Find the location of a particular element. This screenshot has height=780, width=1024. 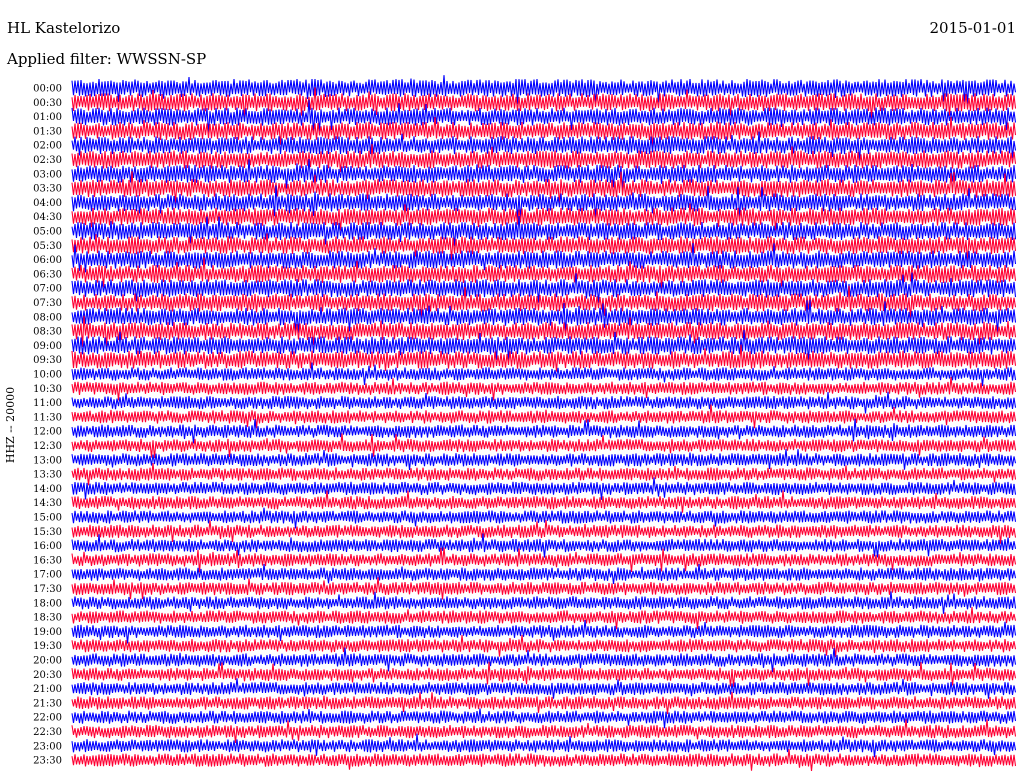

row-label: 22:30 is located at coordinates (47, 732).